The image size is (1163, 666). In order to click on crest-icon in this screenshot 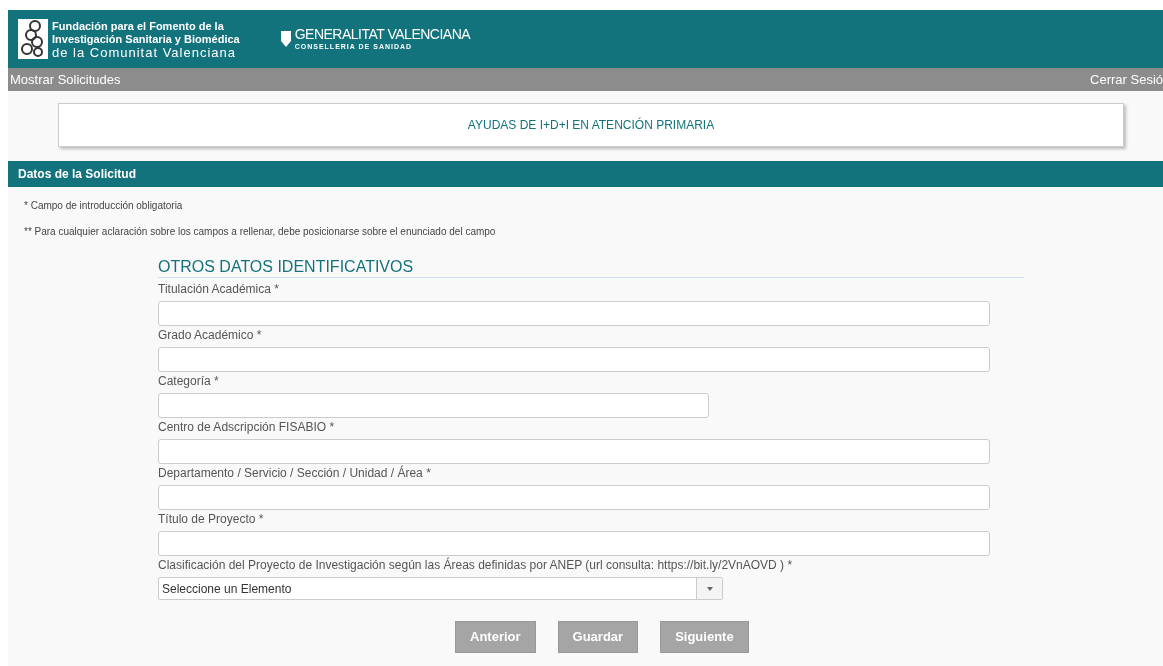, I will do `click(285, 39)`.